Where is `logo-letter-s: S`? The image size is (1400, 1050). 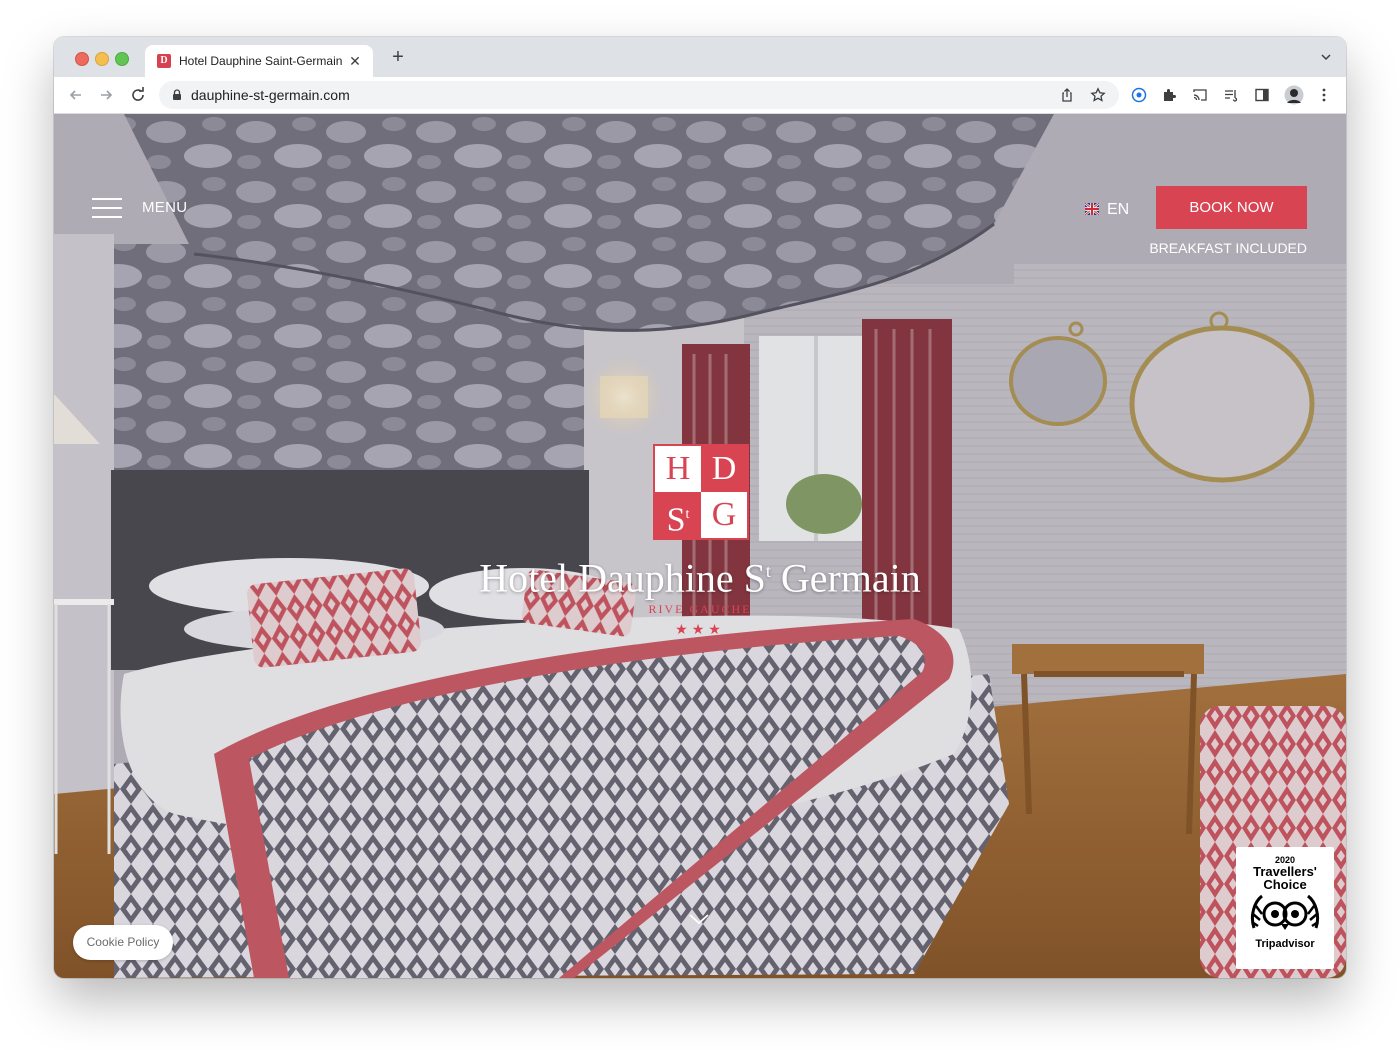
logo-letter-s: S is located at coordinates (676, 520).